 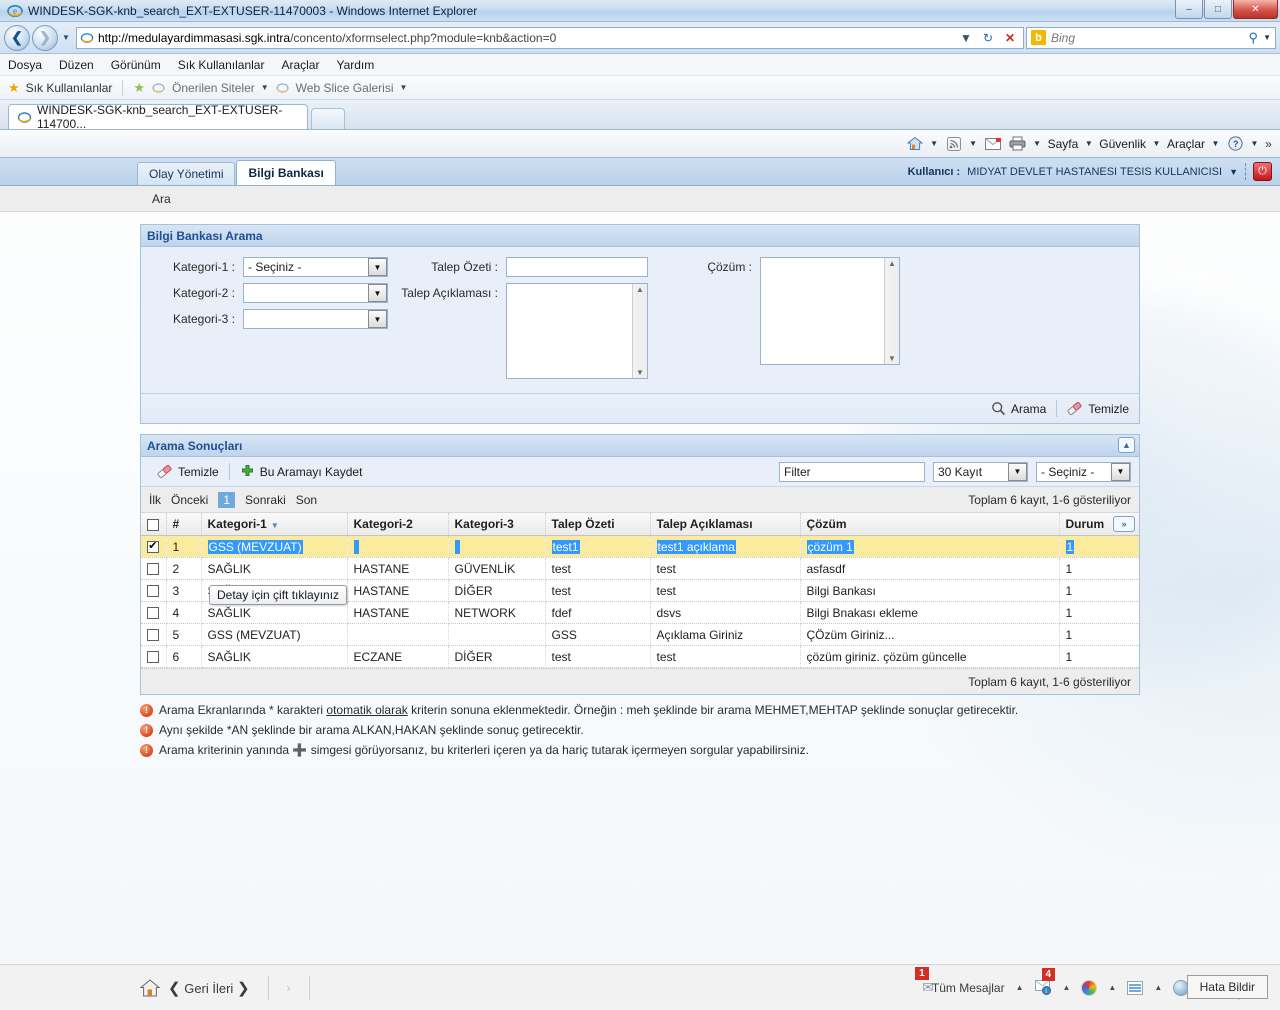 What do you see at coordinates (328, 118) in the screenshot?
I see `new-tab-button` at bounding box center [328, 118].